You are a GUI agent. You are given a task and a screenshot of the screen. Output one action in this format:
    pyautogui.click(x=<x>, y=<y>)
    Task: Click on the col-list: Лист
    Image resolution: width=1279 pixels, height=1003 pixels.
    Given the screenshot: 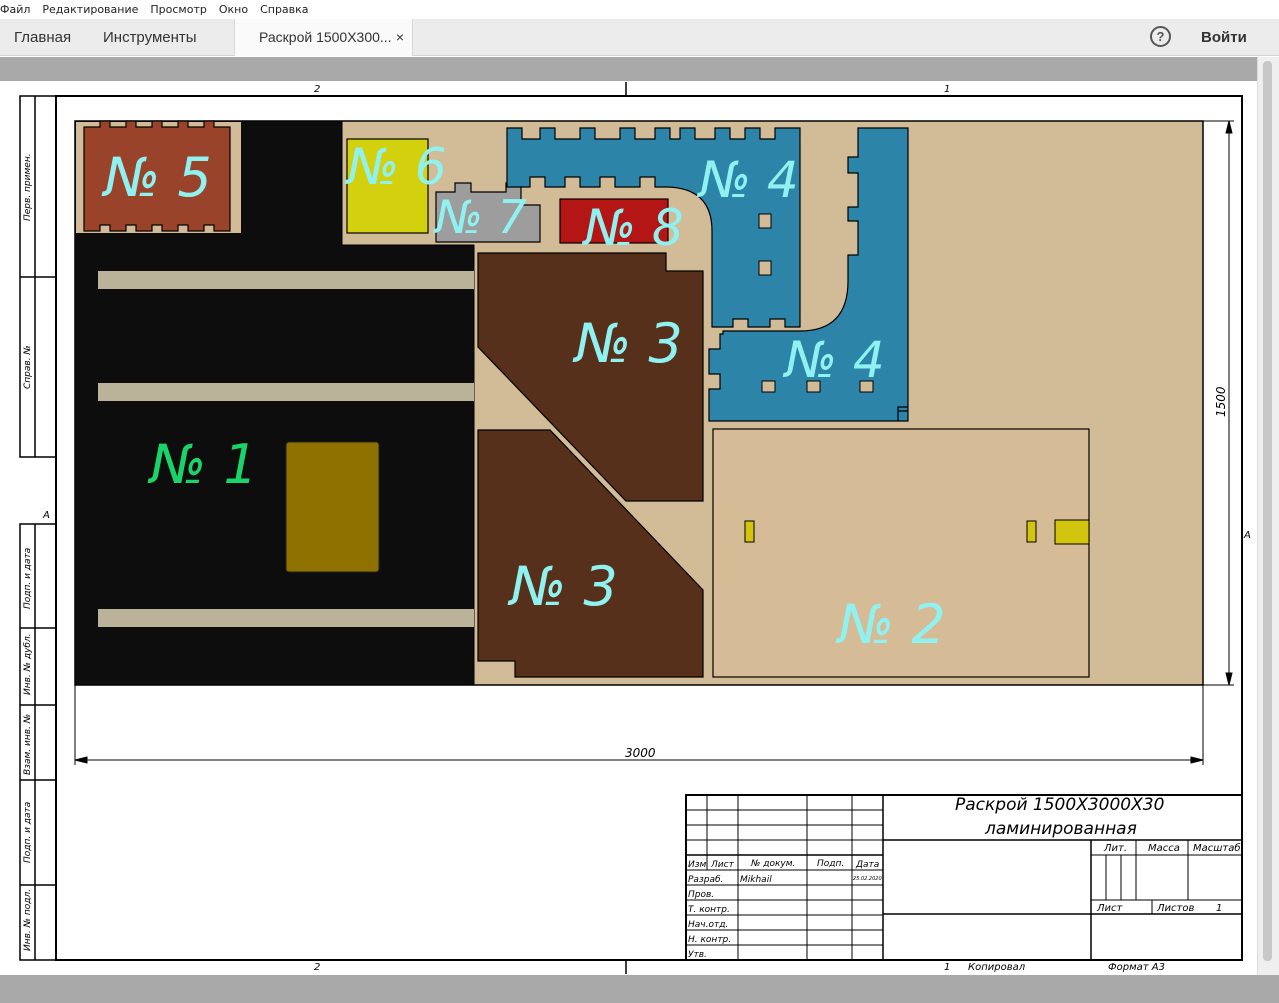 What is the action you would take?
    pyautogui.click(x=722, y=865)
    